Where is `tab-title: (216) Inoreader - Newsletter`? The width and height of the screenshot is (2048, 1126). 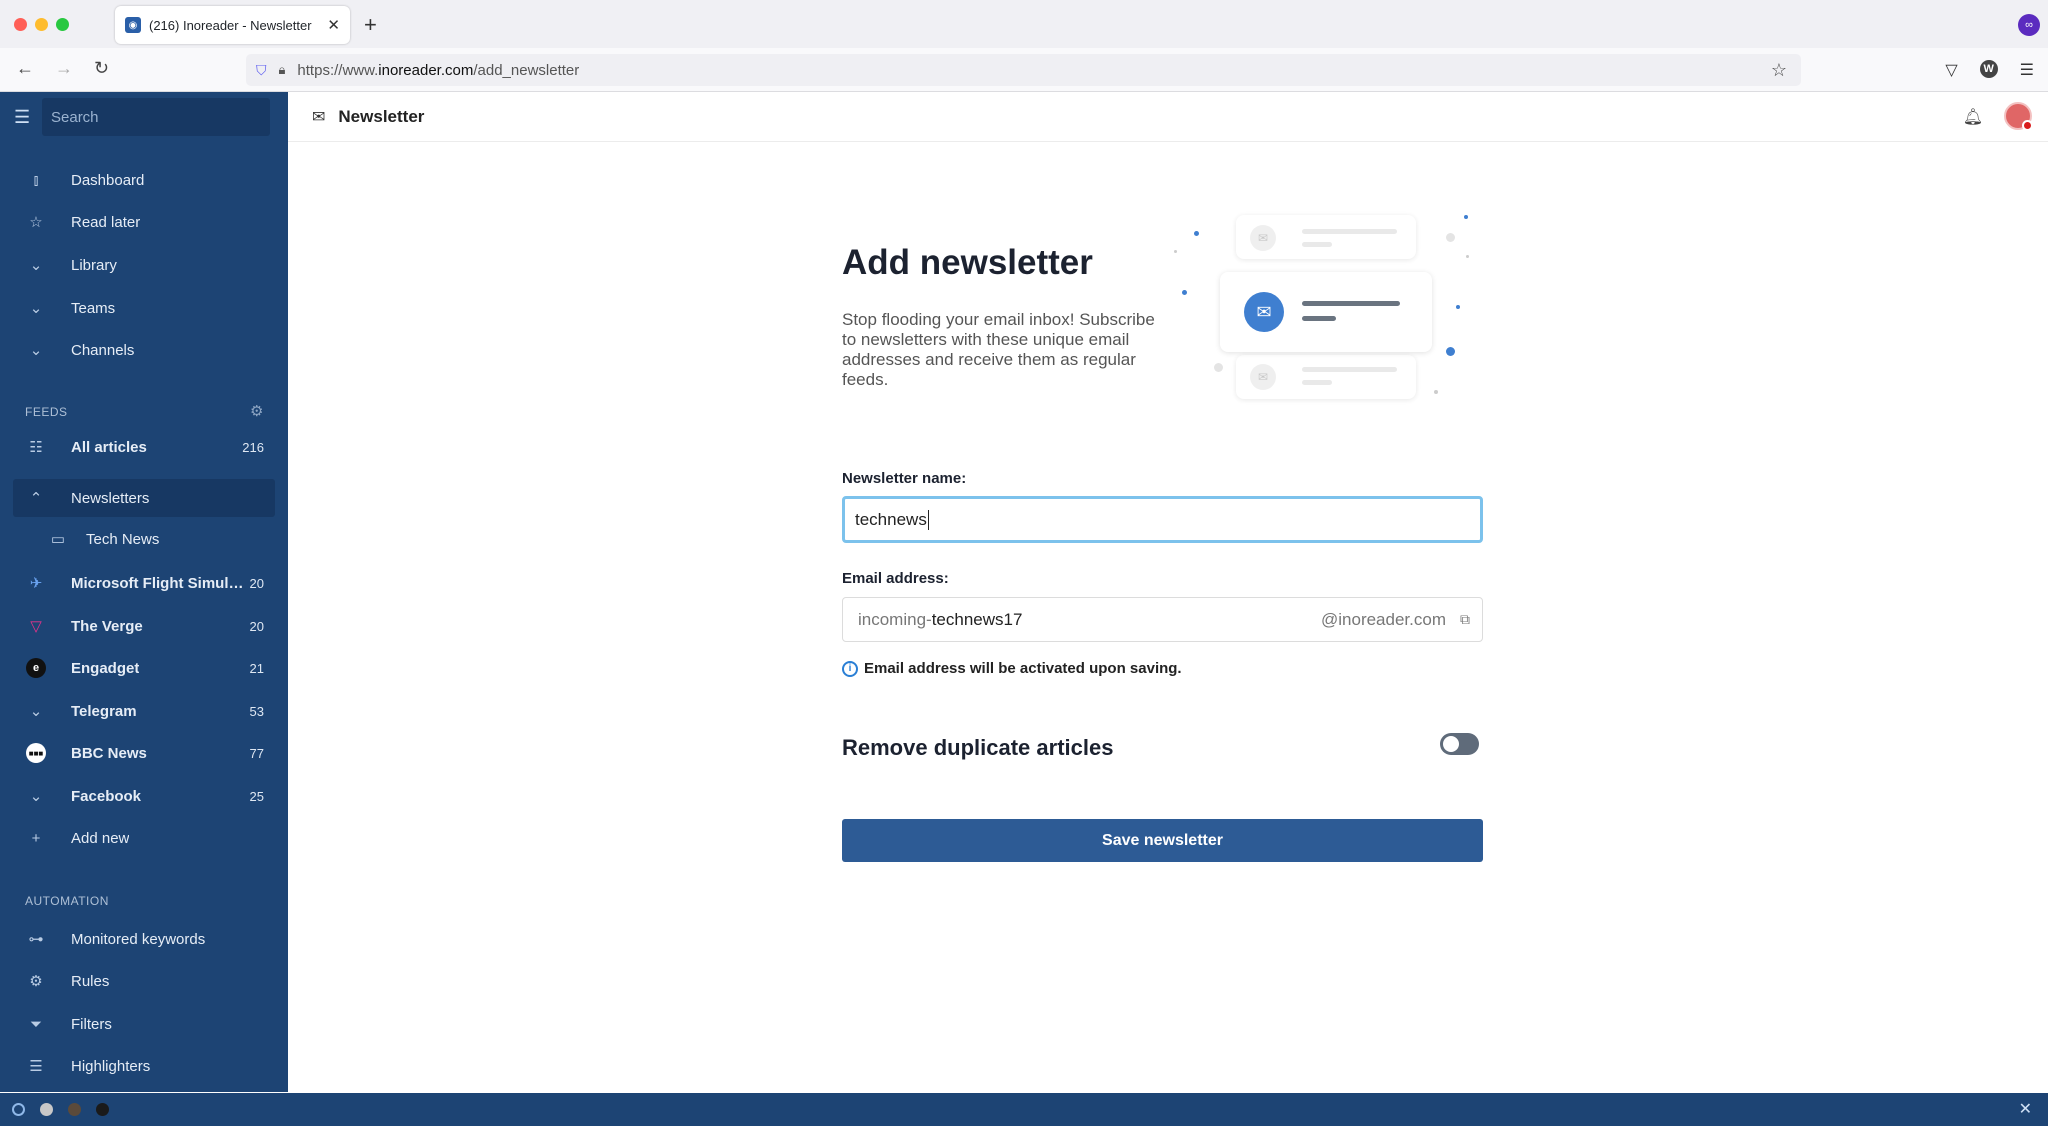
tab-title: (216) Inoreader - Newsletter is located at coordinates (230, 25).